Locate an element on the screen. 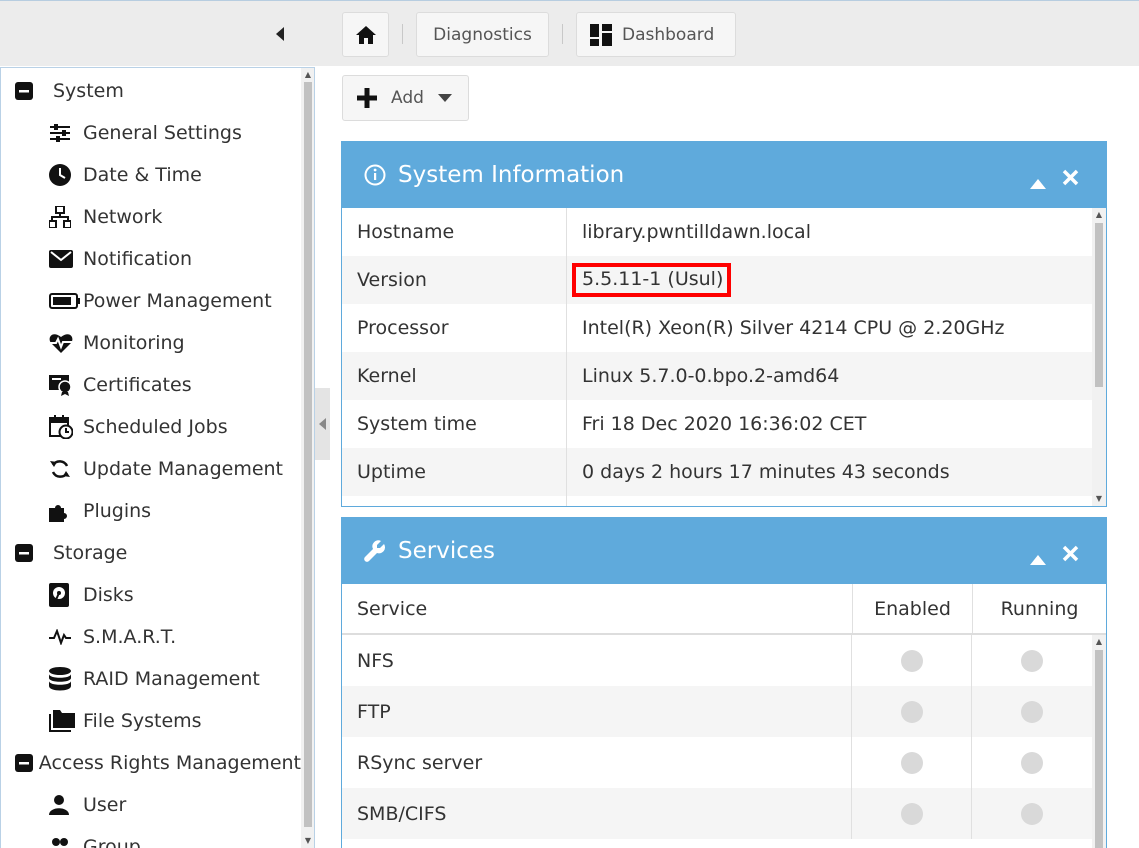  column-header-running: Running is located at coordinates (1039, 608).